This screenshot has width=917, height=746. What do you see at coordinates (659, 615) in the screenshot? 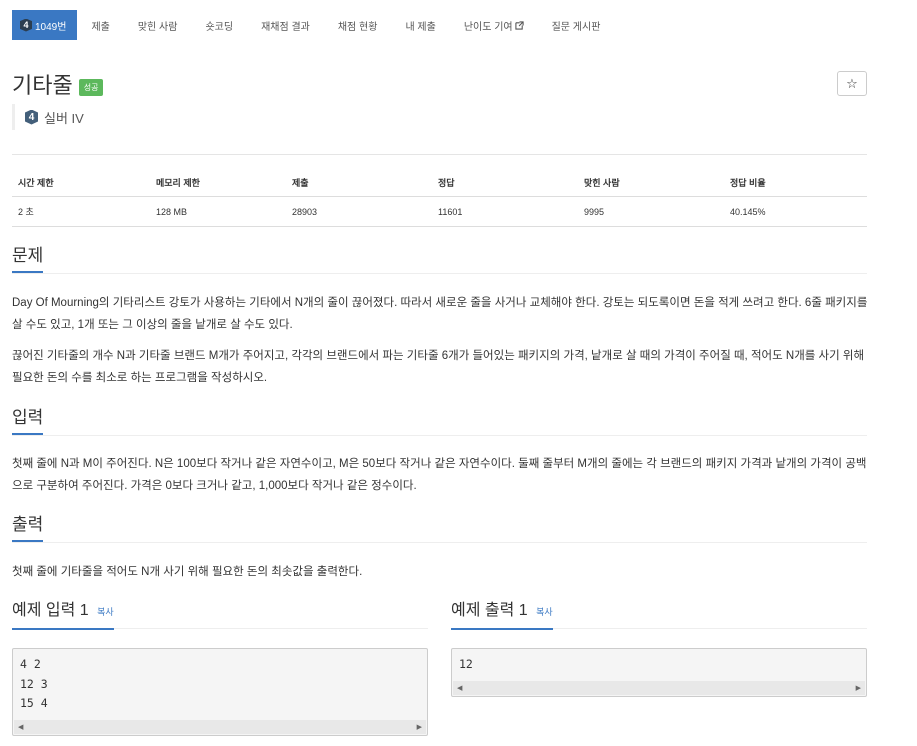
I see `sample-output-header: 예제 출력 1 복사` at bounding box center [659, 615].